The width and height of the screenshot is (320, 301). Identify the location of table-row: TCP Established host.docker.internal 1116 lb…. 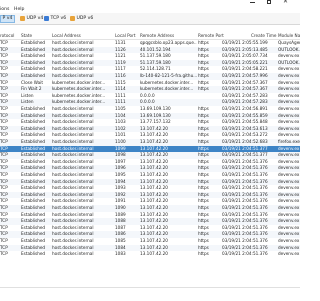
(150, 76).